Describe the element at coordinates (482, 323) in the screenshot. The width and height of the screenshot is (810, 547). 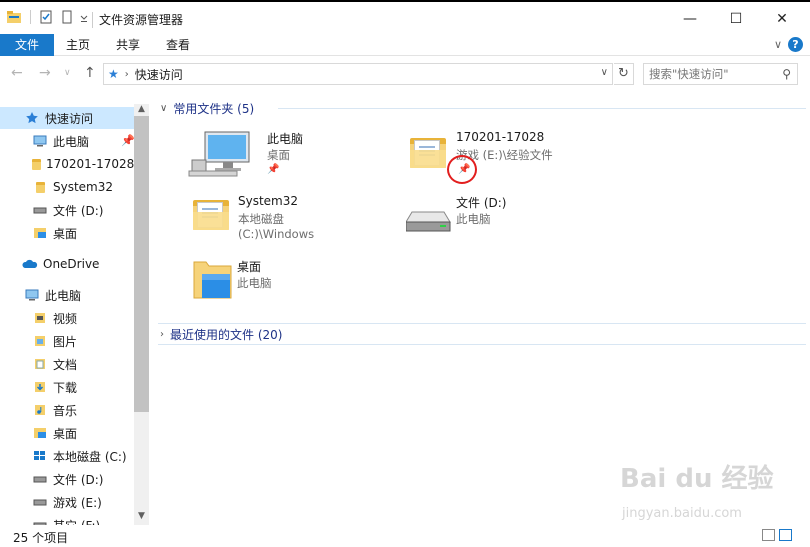
I see `group-divider` at that location.